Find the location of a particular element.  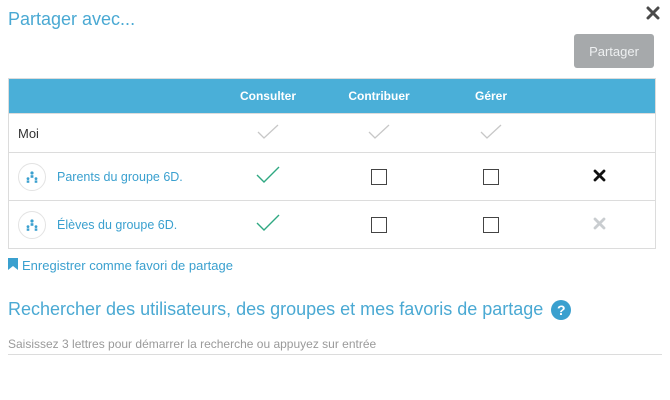

group-name-link: Élèves du groupe 6D. is located at coordinates (117, 225).